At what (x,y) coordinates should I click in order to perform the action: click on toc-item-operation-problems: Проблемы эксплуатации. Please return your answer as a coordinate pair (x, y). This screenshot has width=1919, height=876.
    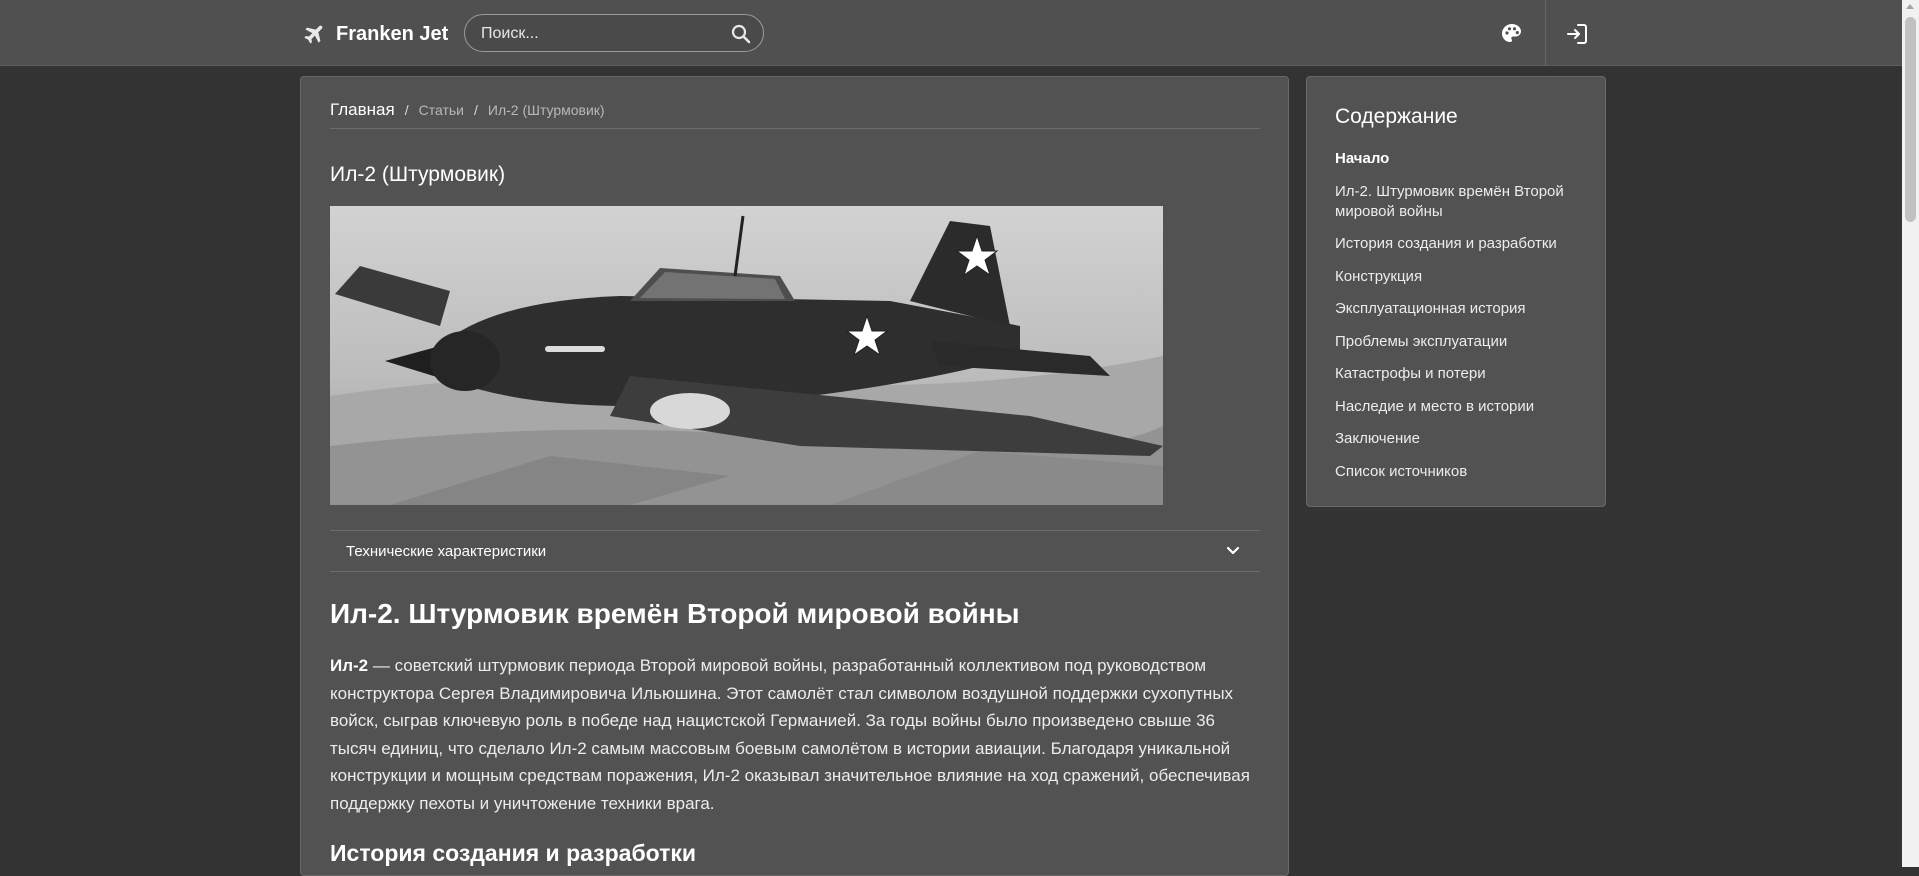
    Looking at the image, I should click on (1460, 342).